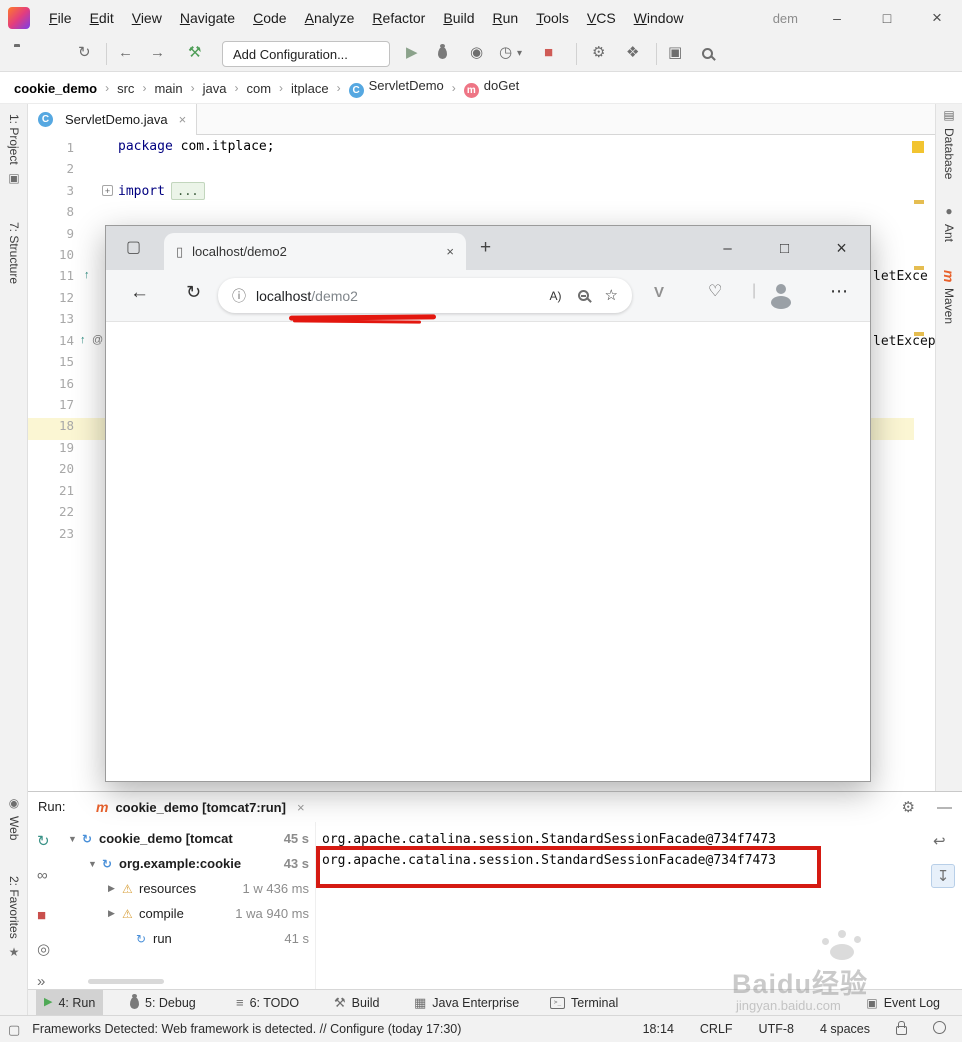  What do you see at coordinates (939, 841) in the screenshot?
I see `soft-wrap-icon: ↩` at bounding box center [939, 841].